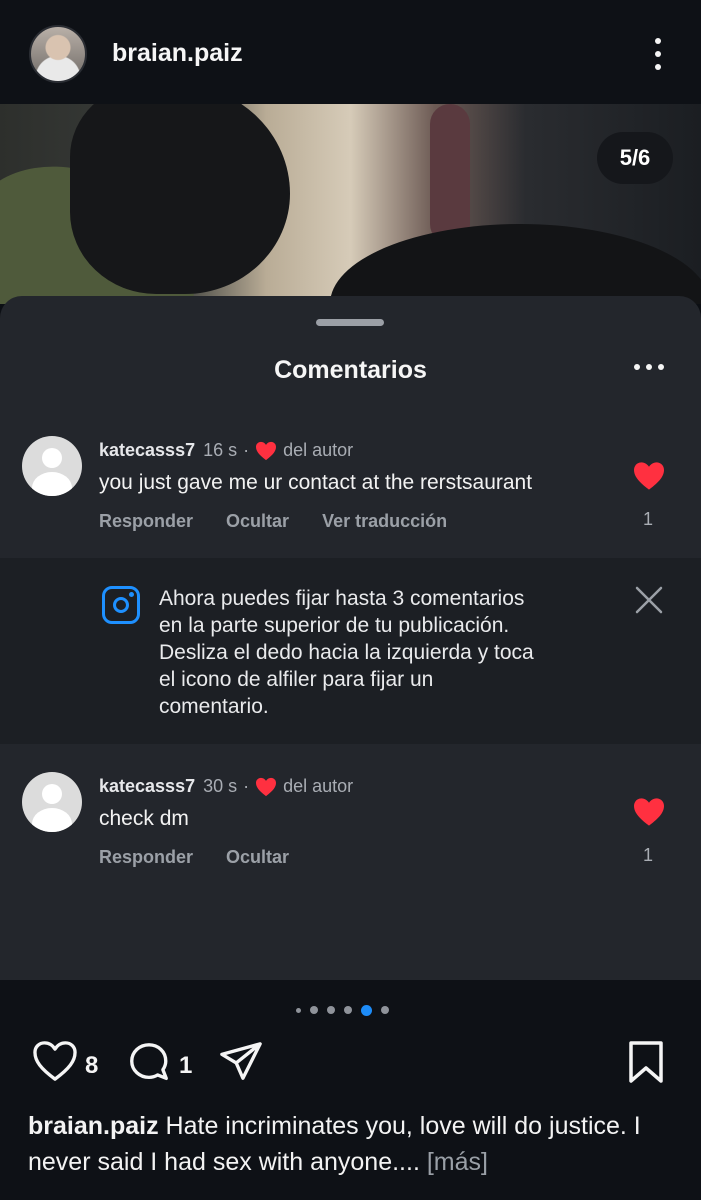 This screenshot has height=1200, width=701. Describe the element at coordinates (646, 1062) in the screenshot. I see `bookmark-icon` at that location.